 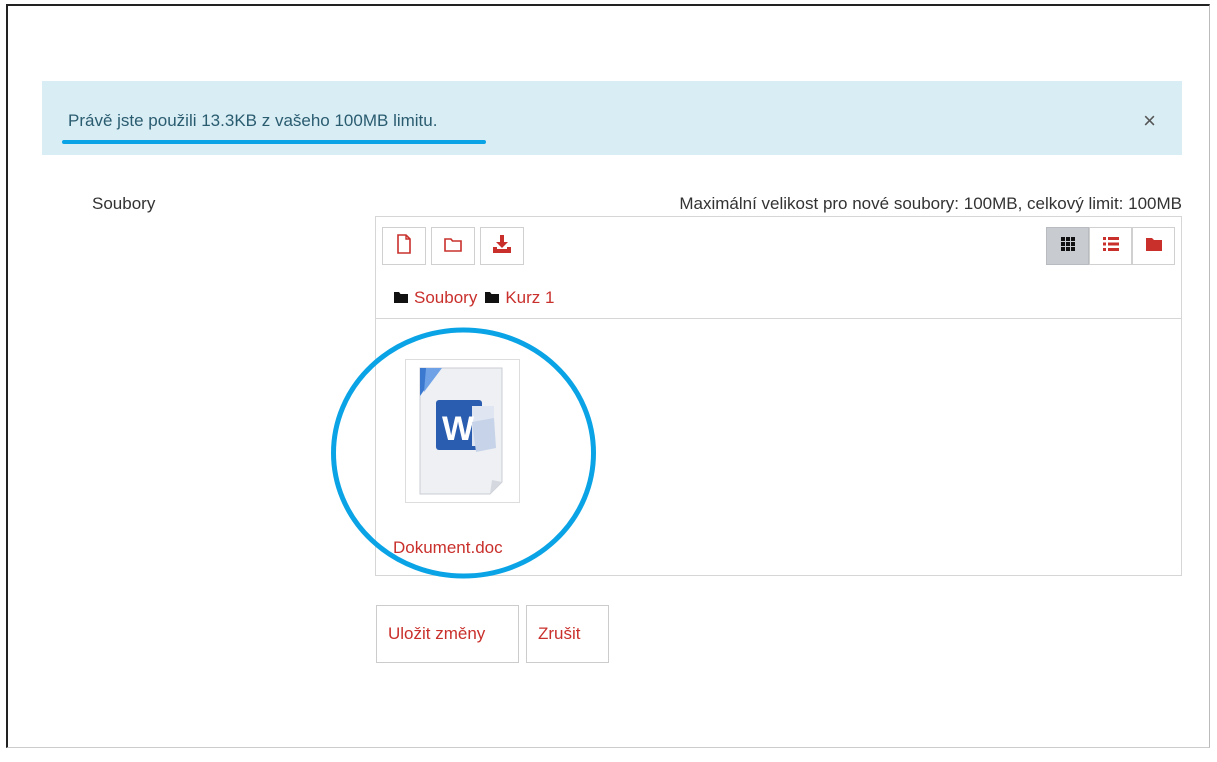 I want to click on svg-text: W, so click(x=458, y=429).